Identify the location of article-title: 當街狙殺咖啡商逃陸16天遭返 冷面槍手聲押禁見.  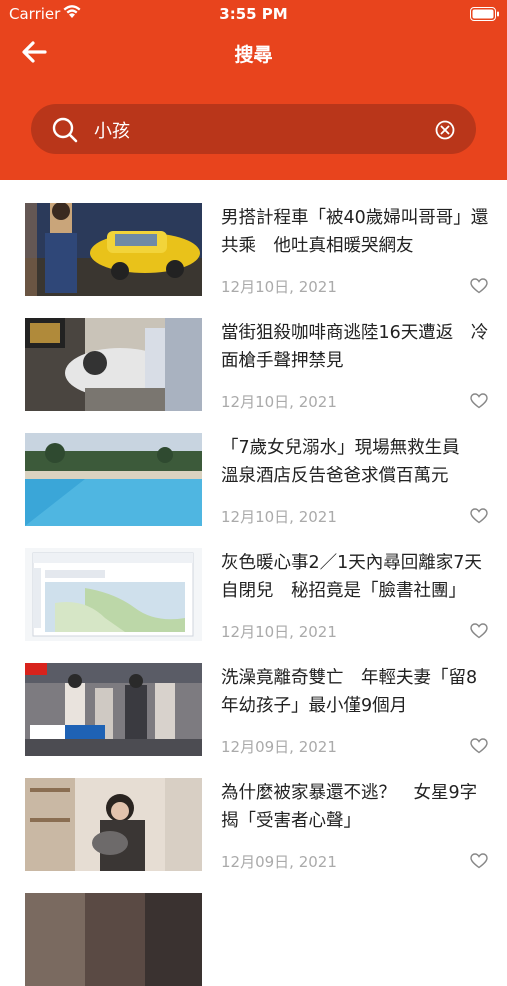
(355, 347).